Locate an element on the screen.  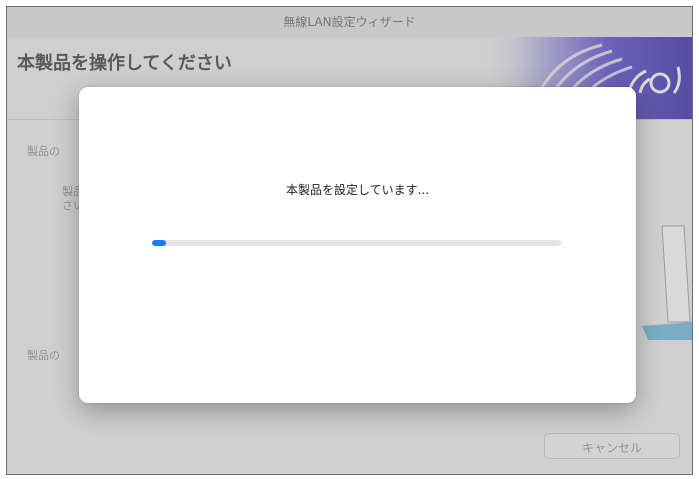
progress-bar is located at coordinates (356, 243).